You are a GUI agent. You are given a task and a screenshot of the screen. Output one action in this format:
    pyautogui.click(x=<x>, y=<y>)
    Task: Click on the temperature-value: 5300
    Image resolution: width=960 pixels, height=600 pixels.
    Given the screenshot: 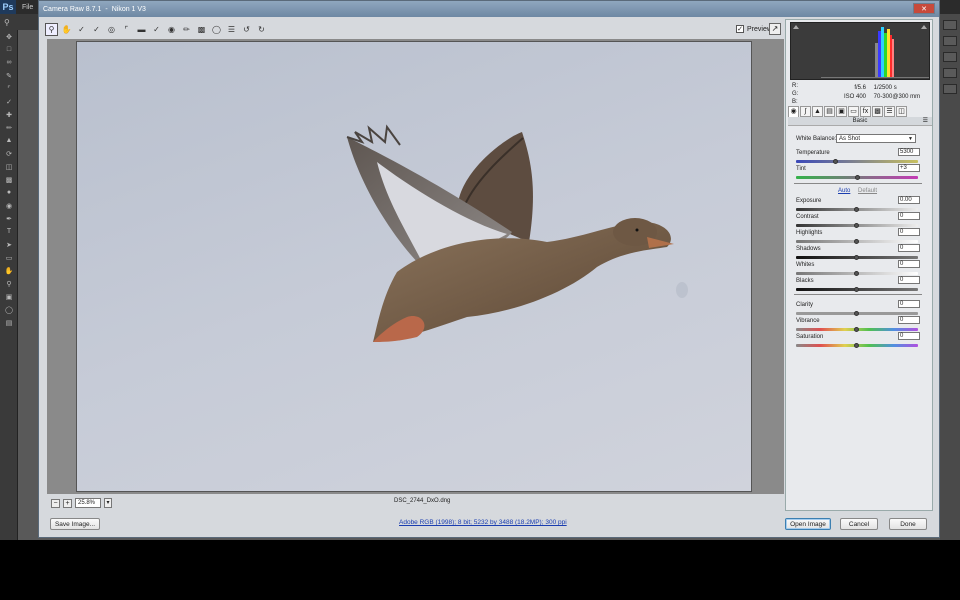 What is the action you would take?
    pyautogui.click(x=909, y=152)
    